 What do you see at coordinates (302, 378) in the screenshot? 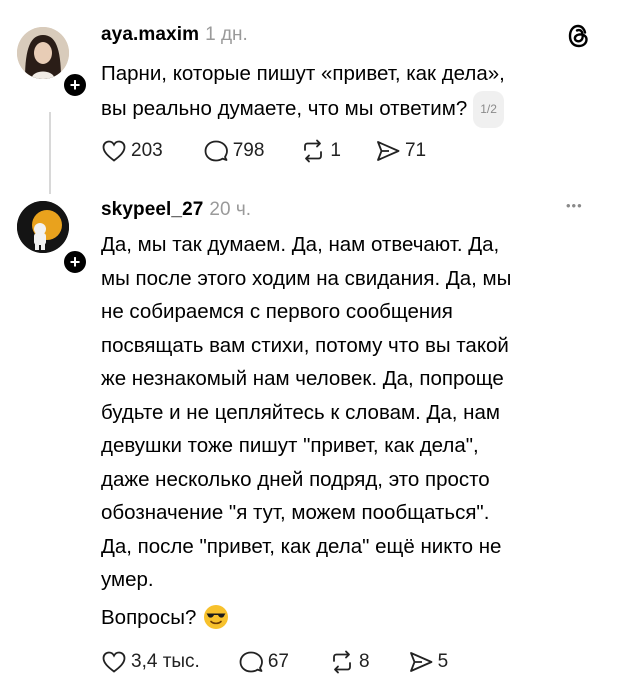
I see `reply-text-line: же незнакомый нам человек. Да, попроще` at bounding box center [302, 378].